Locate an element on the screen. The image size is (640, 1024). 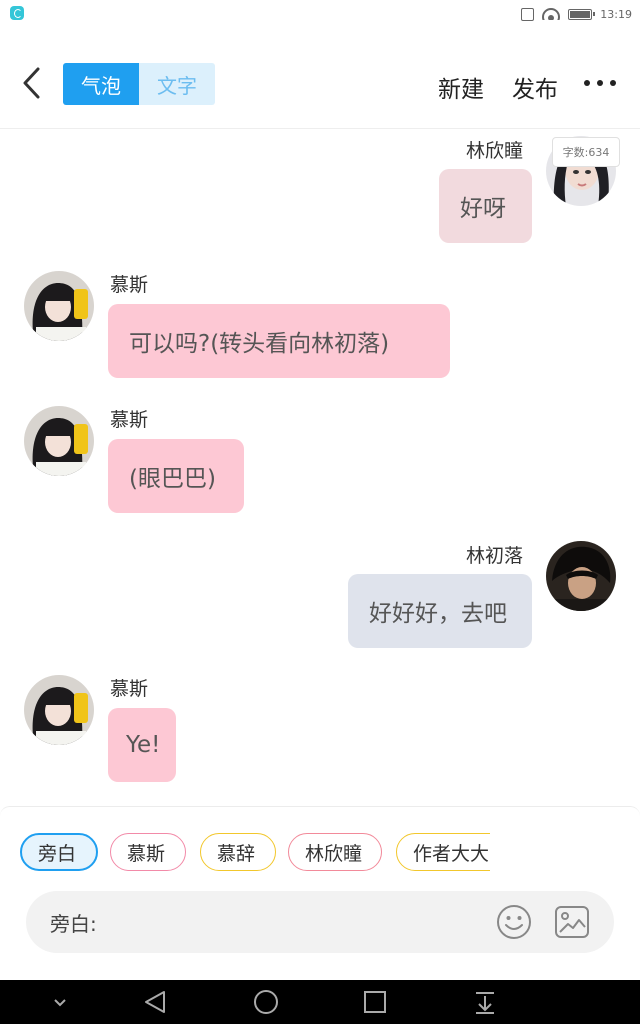
message-bubble: 好好好，去吧 is located at coordinates (440, 611).